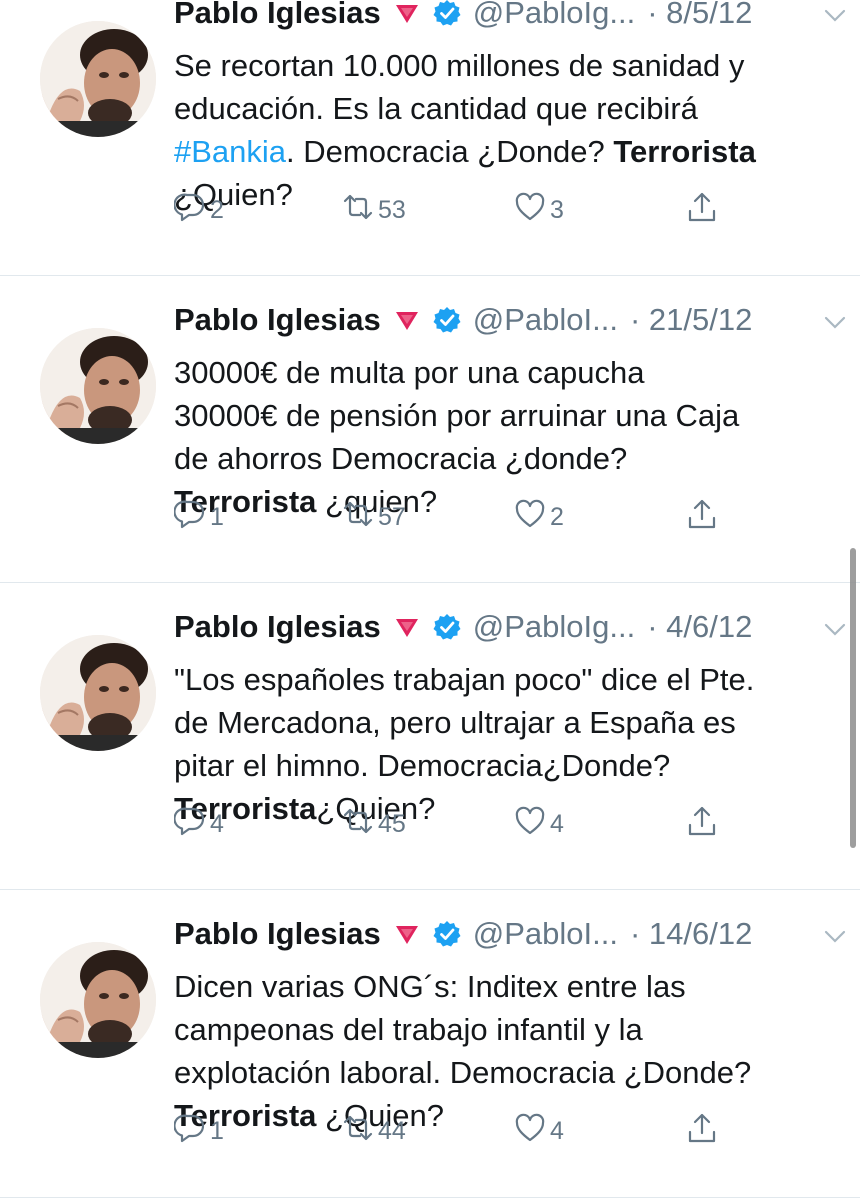 The height and width of the screenshot is (1200, 860). What do you see at coordinates (463, 320) in the screenshot?
I see `tweet-header: Pablo Iglesias @PabloI... · 21/5/12` at bounding box center [463, 320].